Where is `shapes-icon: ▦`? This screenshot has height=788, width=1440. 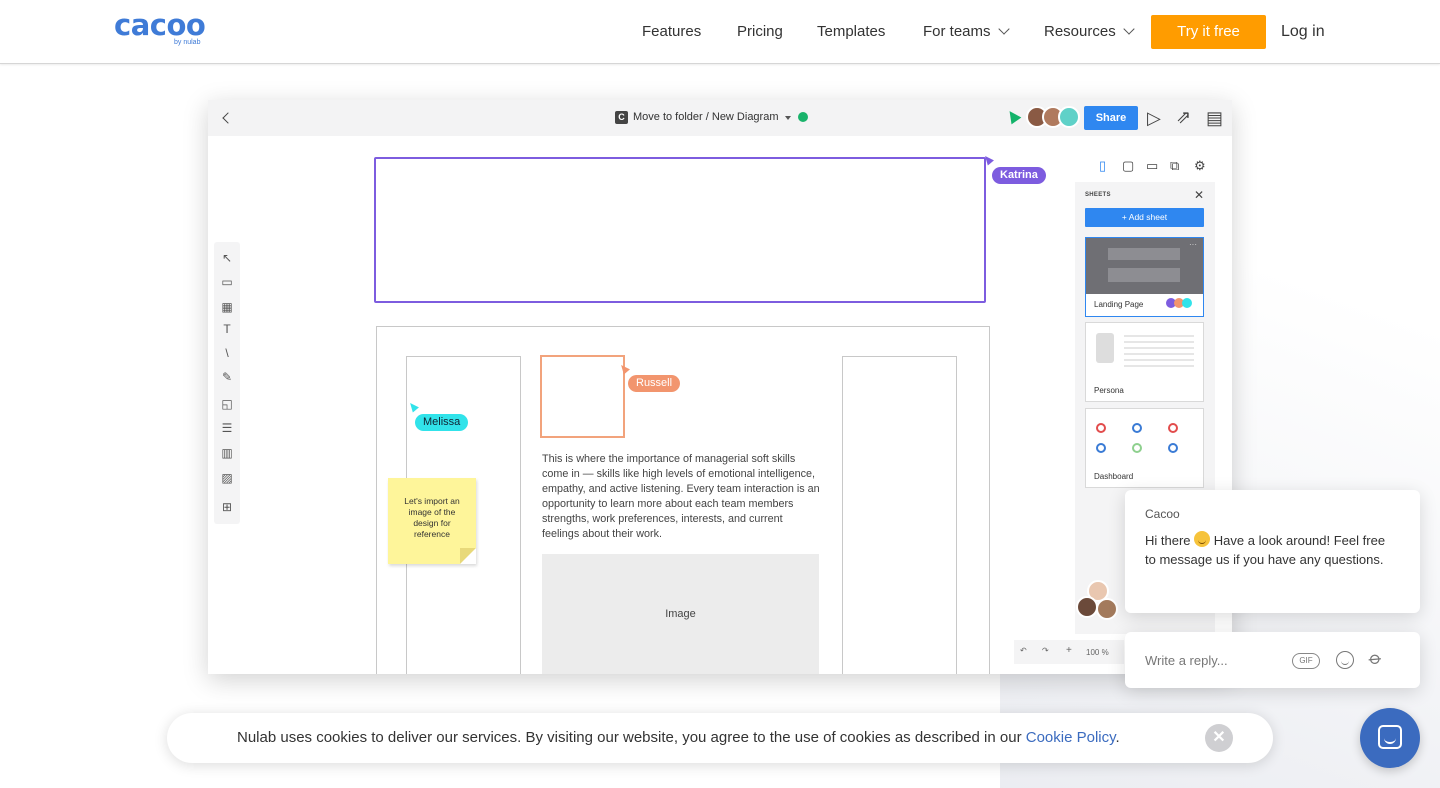
shapes-icon: ▦ is located at coordinates (227, 307).